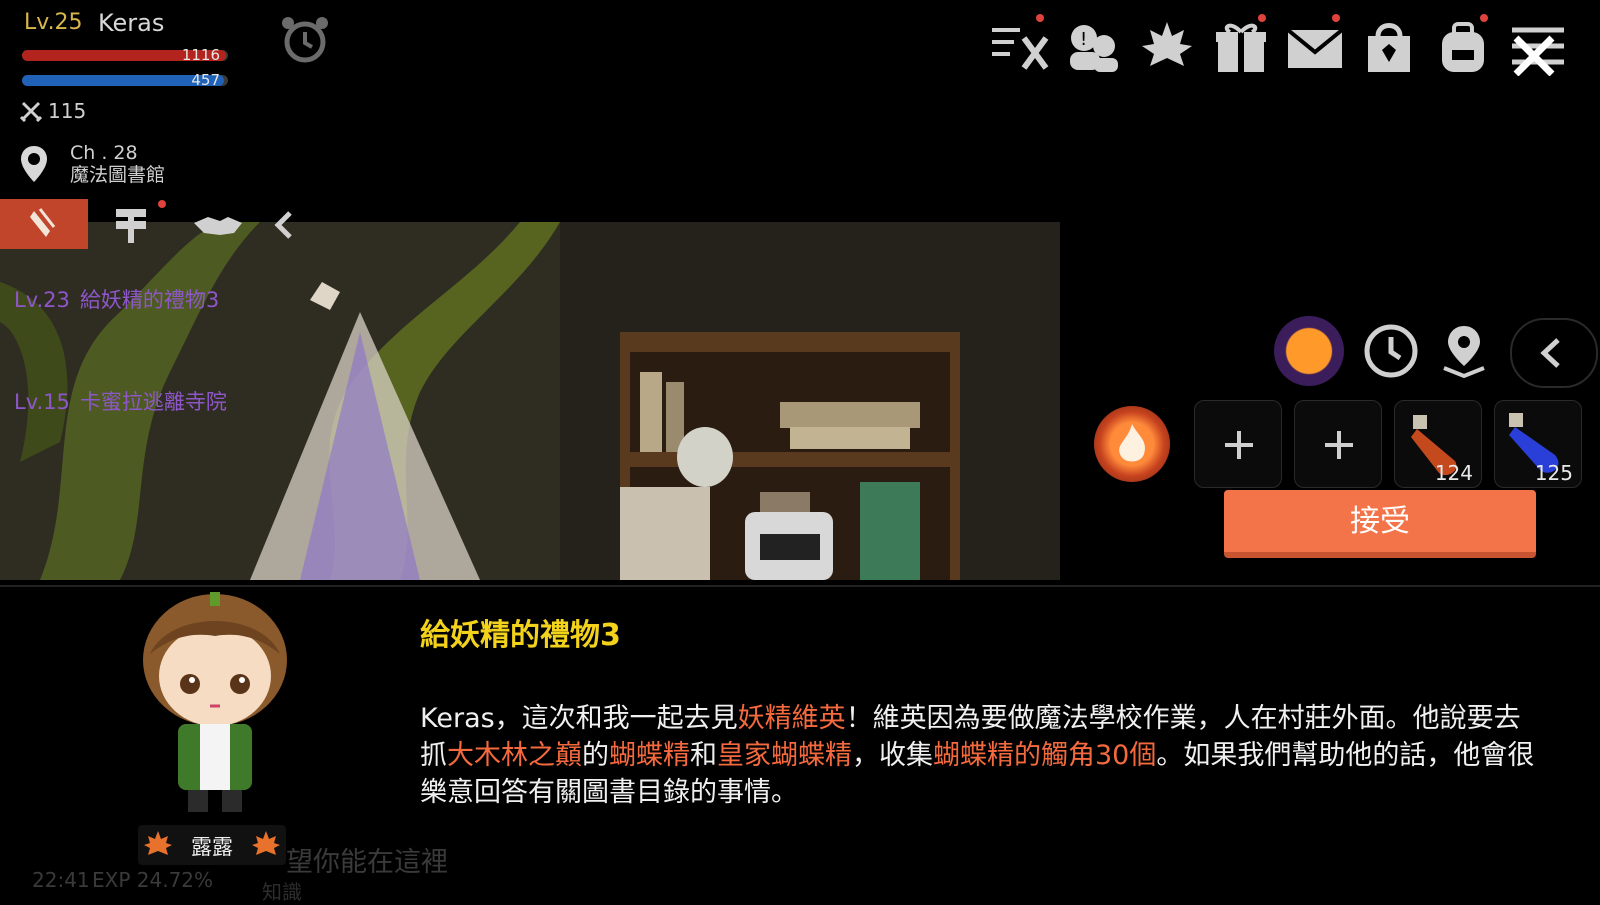 The image size is (1600, 905). What do you see at coordinates (205, 80) in the screenshot?
I see `mp-value: 457` at bounding box center [205, 80].